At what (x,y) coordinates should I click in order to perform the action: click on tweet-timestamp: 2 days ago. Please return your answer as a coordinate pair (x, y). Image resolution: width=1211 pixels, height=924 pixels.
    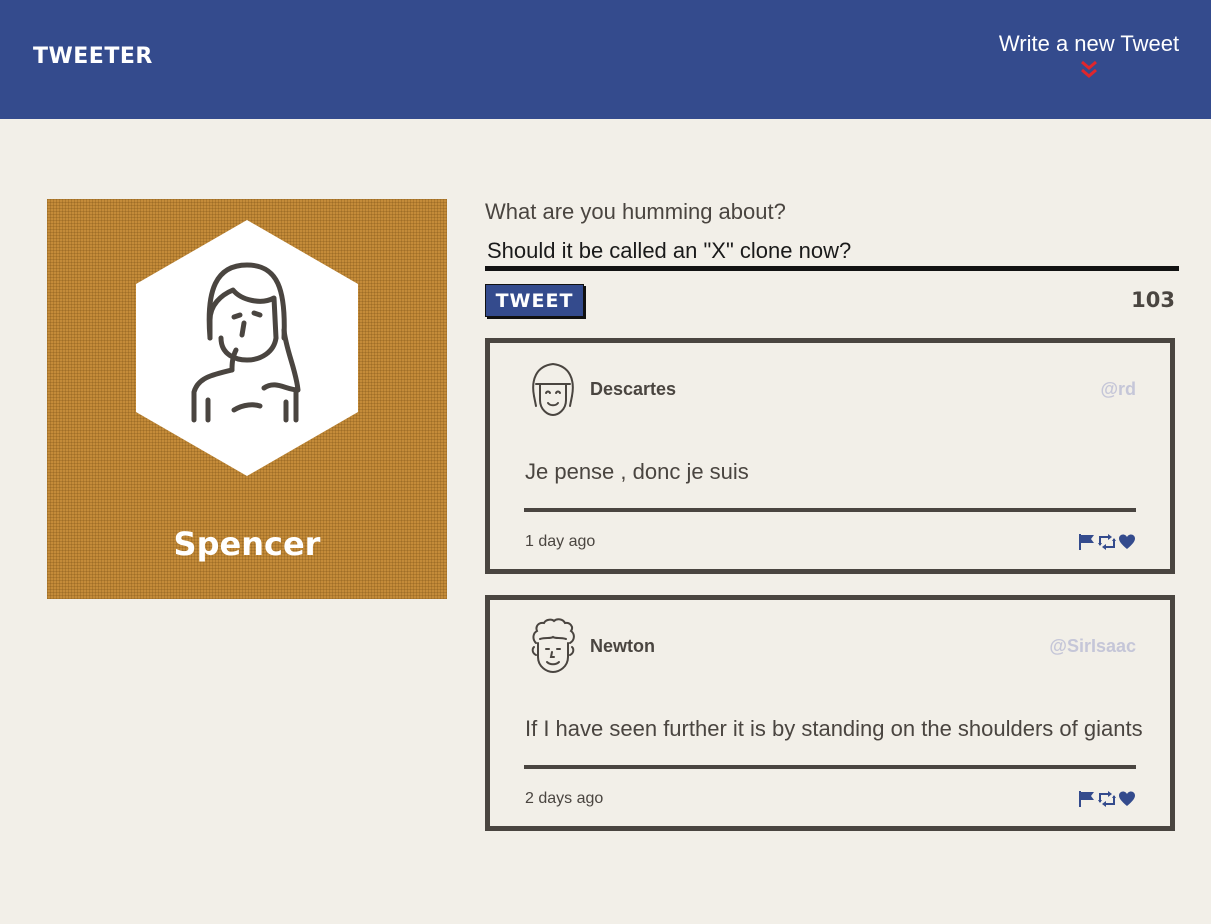
    Looking at the image, I should click on (564, 798).